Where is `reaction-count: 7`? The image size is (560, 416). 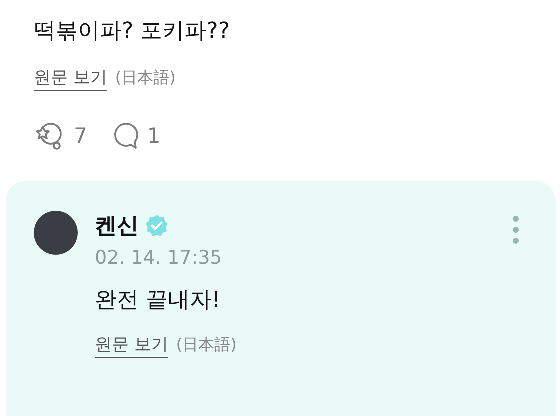 reaction-count: 7 is located at coordinates (81, 136).